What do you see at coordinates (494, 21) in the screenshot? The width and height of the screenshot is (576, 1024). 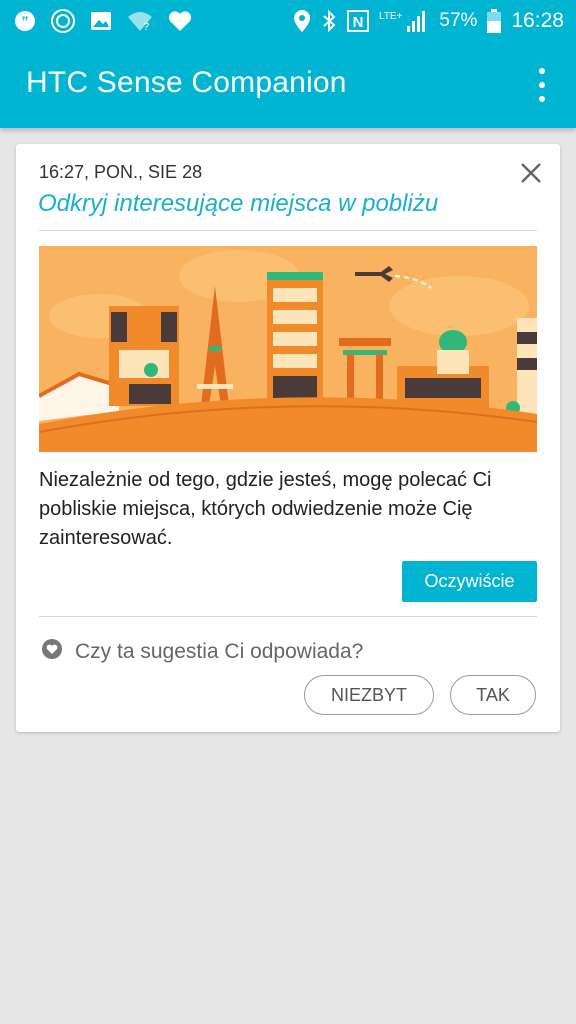 I see `battery-icon` at bounding box center [494, 21].